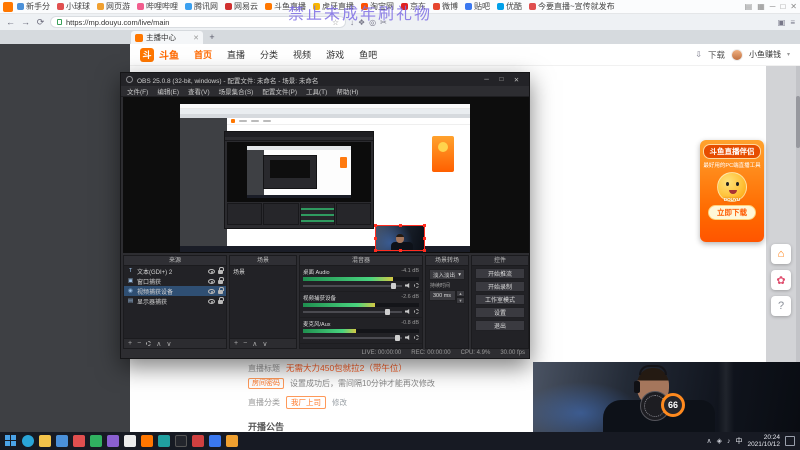  Describe the element at coordinates (113, 6) in the screenshot. I see `bookmark-item: 网页游` at that location.